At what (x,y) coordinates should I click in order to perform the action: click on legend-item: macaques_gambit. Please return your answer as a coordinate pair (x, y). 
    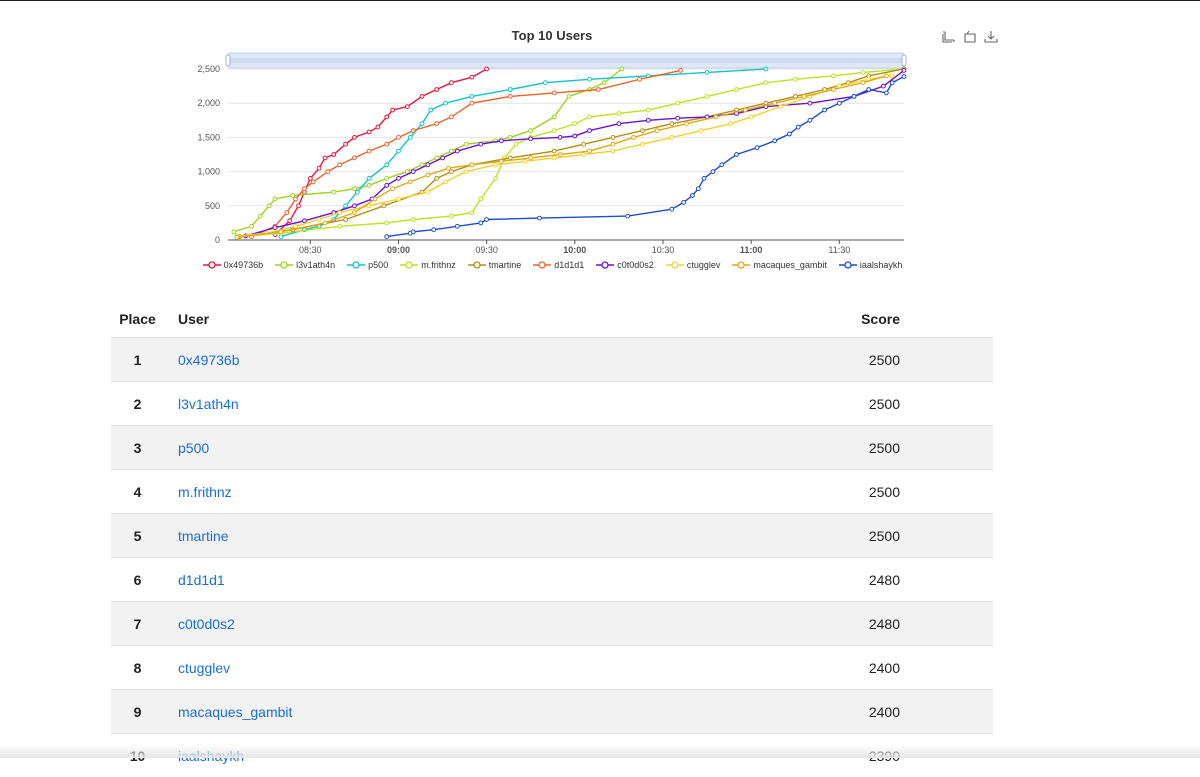
    Looking at the image, I should click on (779, 265).